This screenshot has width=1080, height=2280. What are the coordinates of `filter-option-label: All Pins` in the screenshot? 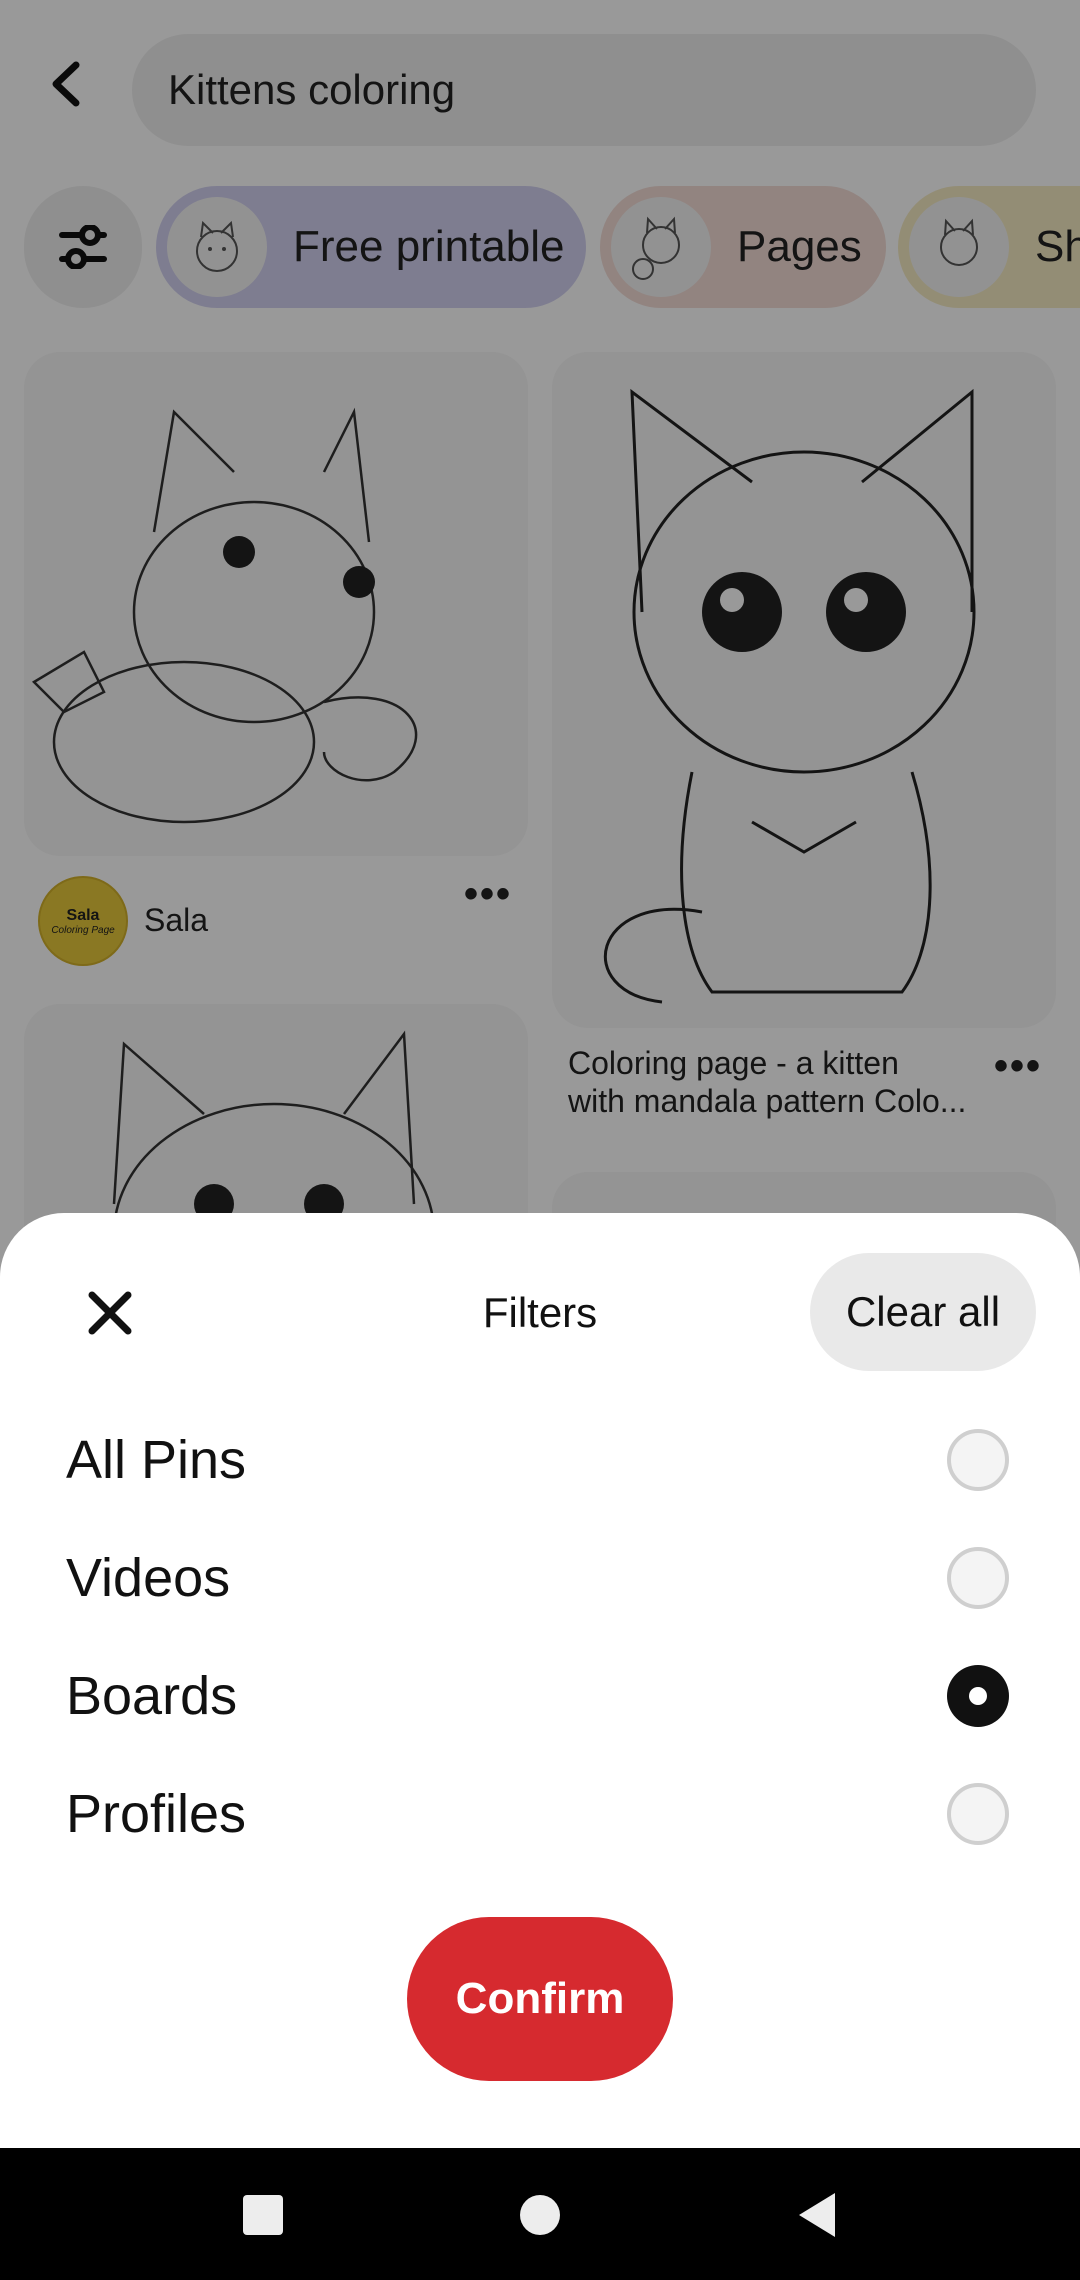 It's located at (156, 1460).